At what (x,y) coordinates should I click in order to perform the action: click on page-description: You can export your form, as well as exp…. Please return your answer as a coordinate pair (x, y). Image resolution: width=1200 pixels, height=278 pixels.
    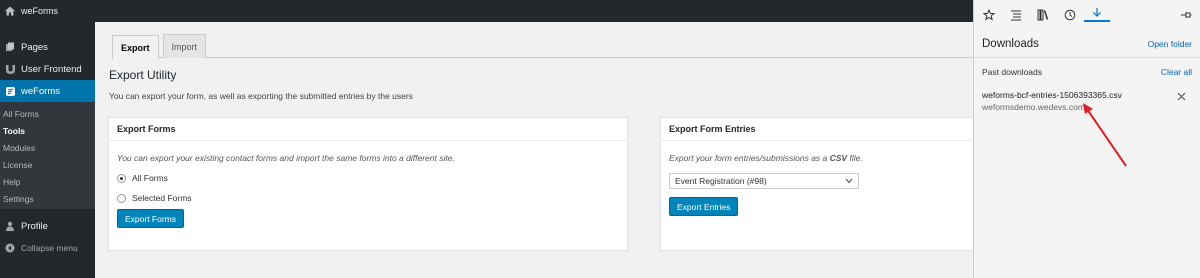
    Looking at the image, I should click on (261, 96).